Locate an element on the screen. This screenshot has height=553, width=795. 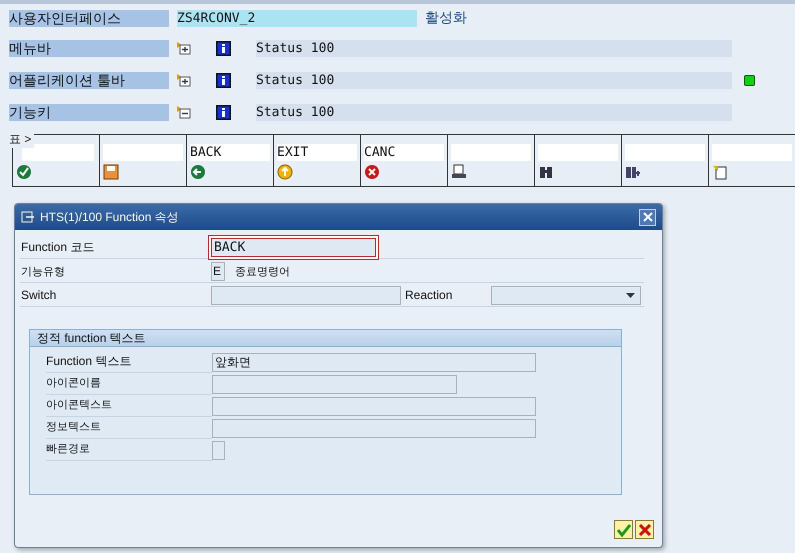
status-text: 활성화 is located at coordinates (446, 18).